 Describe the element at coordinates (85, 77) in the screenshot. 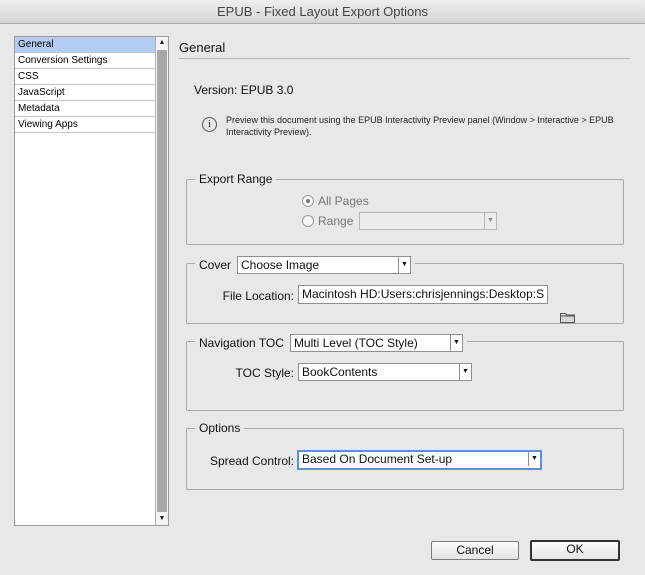

I see `sidebar-item-css: CSS` at that location.